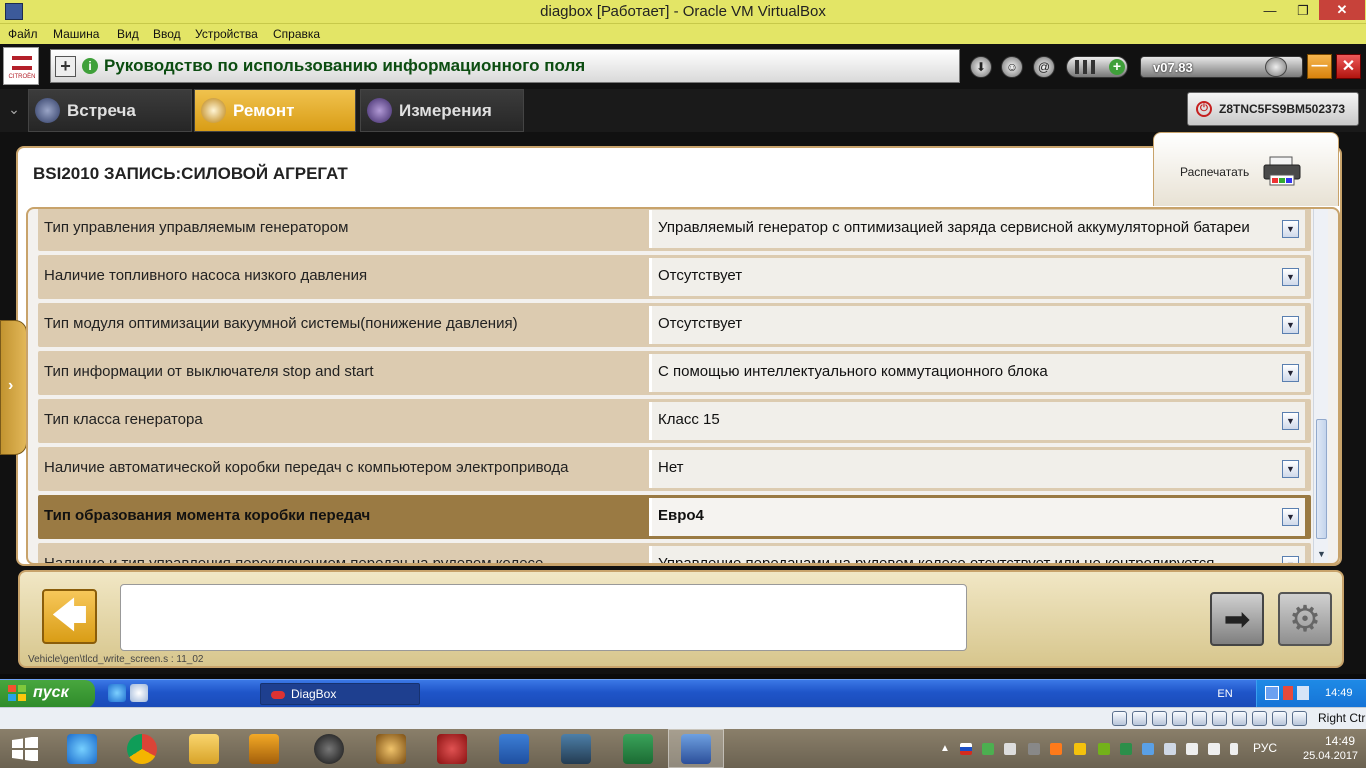 The height and width of the screenshot is (768, 1366). Describe the element at coordinates (1225, 694) in the screenshot. I see `language-indicator: EN` at that location.